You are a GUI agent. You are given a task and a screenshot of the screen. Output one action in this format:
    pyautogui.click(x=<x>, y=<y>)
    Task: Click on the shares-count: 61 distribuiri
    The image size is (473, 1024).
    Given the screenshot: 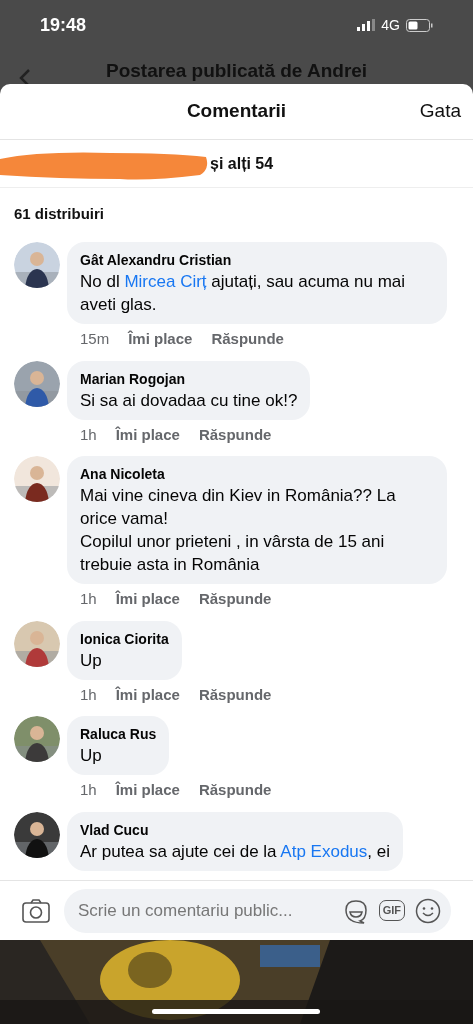 What is the action you would take?
    pyautogui.click(x=59, y=213)
    